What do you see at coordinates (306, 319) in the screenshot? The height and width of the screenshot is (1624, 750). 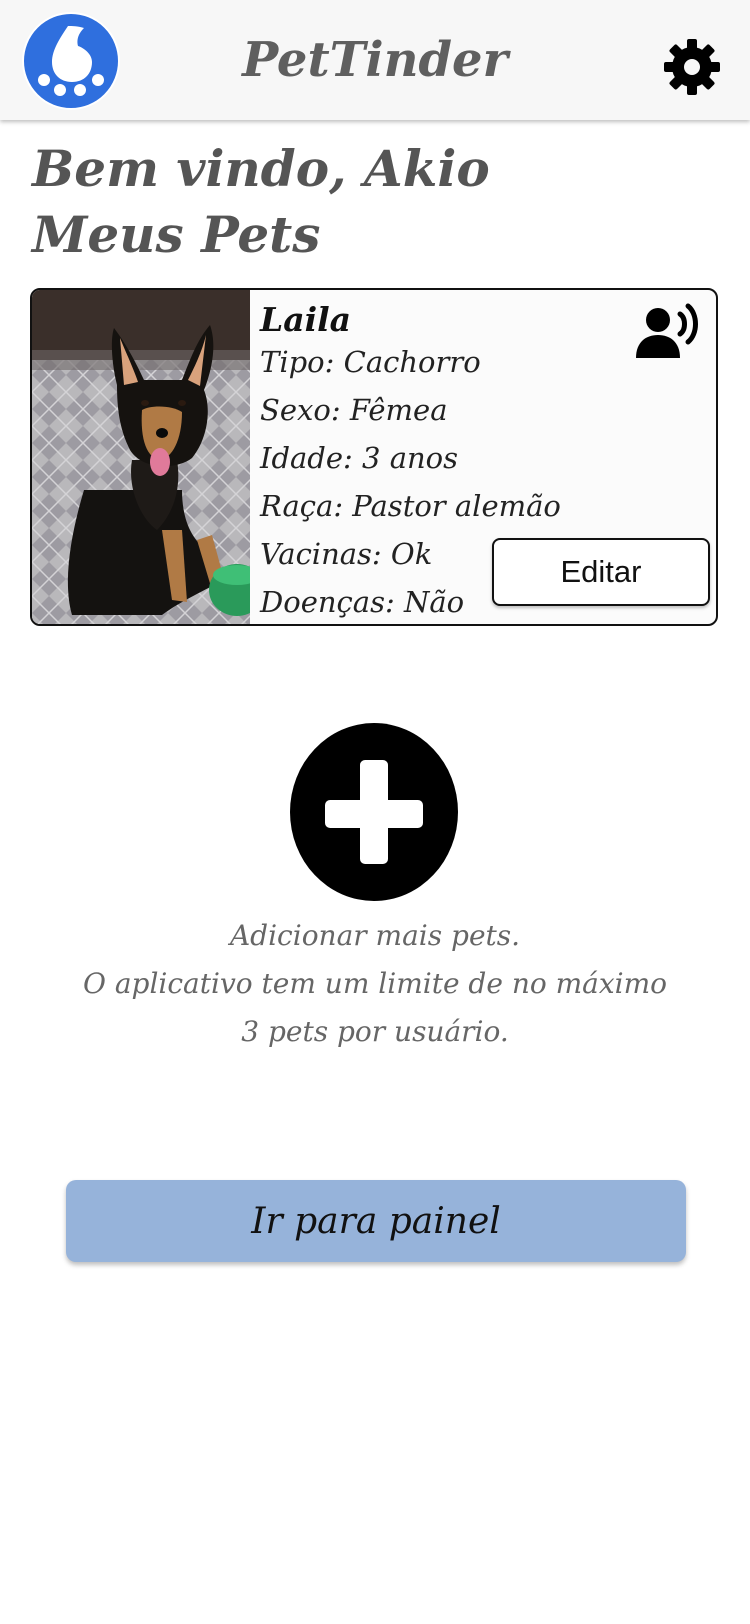 I see `pet-name: Laila` at bounding box center [306, 319].